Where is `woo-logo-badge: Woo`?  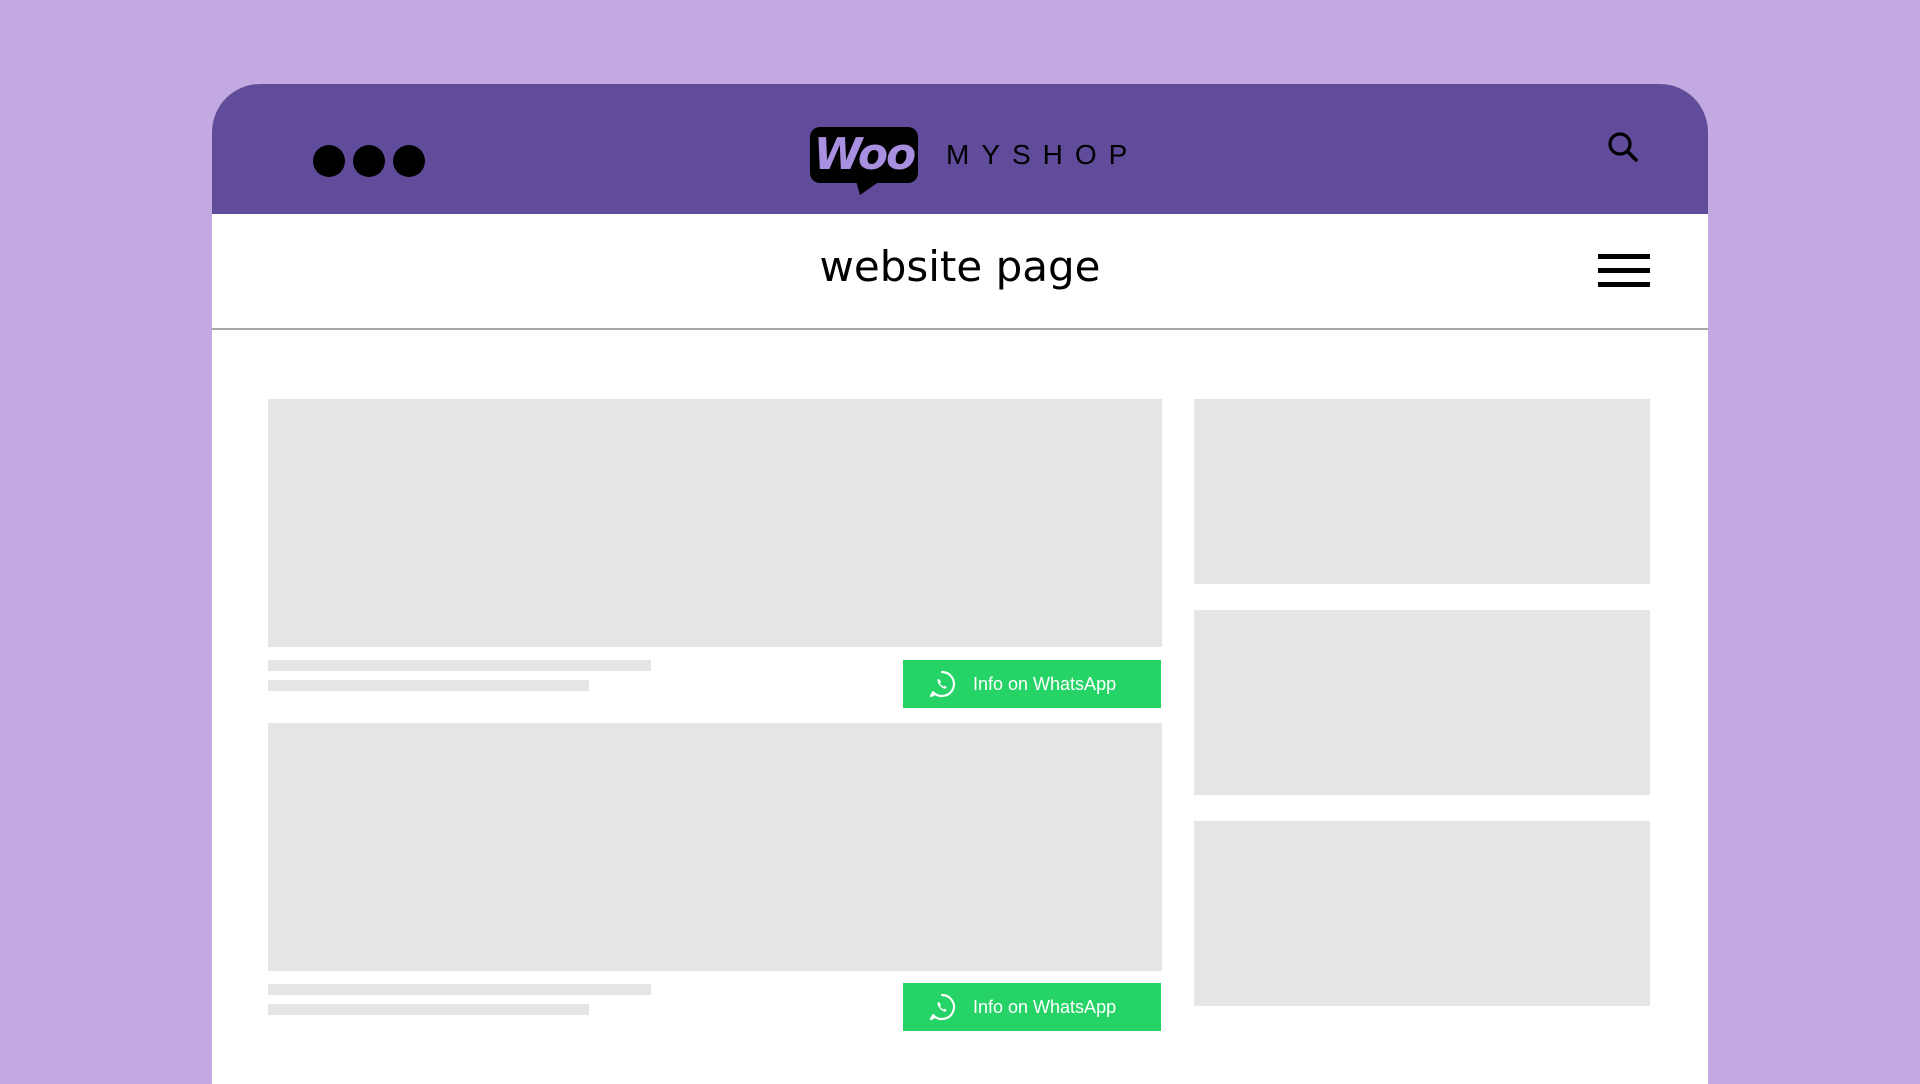
woo-logo-badge: Woo is located at coordinates (864, 161).